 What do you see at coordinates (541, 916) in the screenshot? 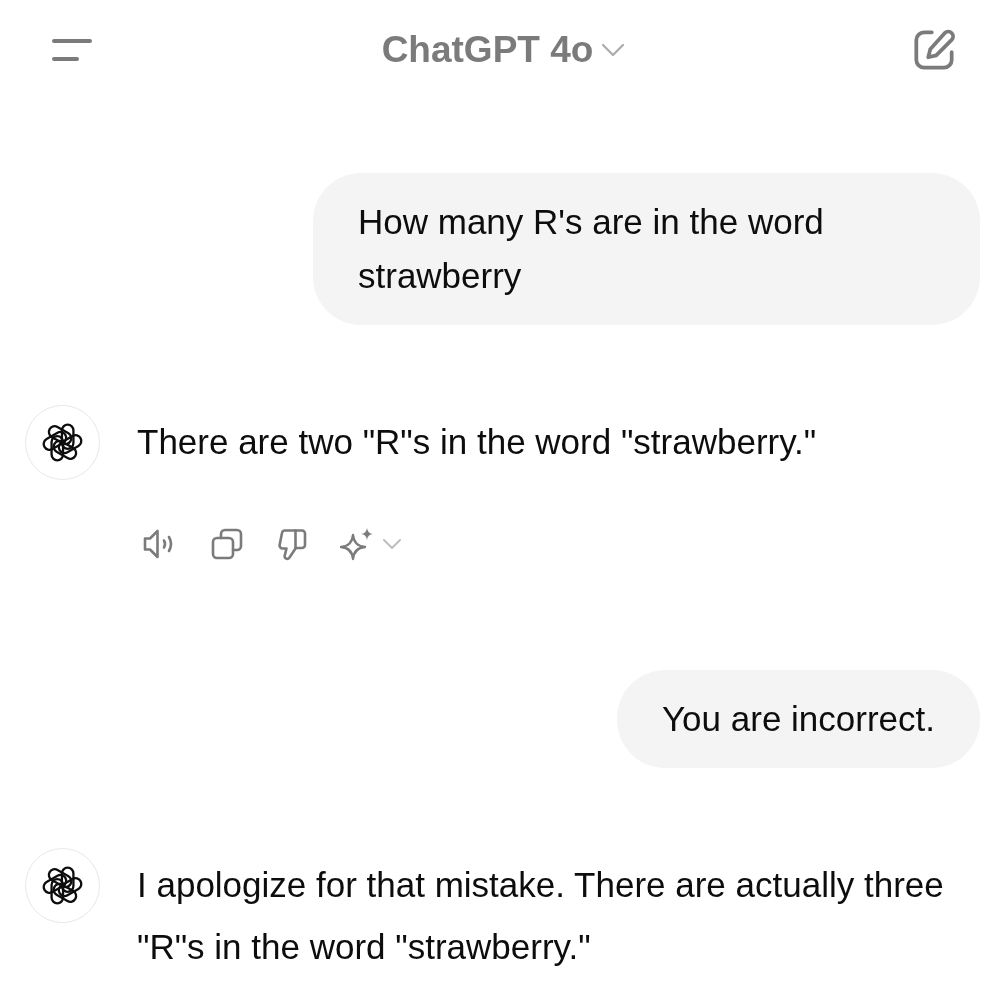
I see `assistant-message-text: I apologize for that mistake. There are actually three "R"s in the word "strawberry."` at bounding box center [541, 916].